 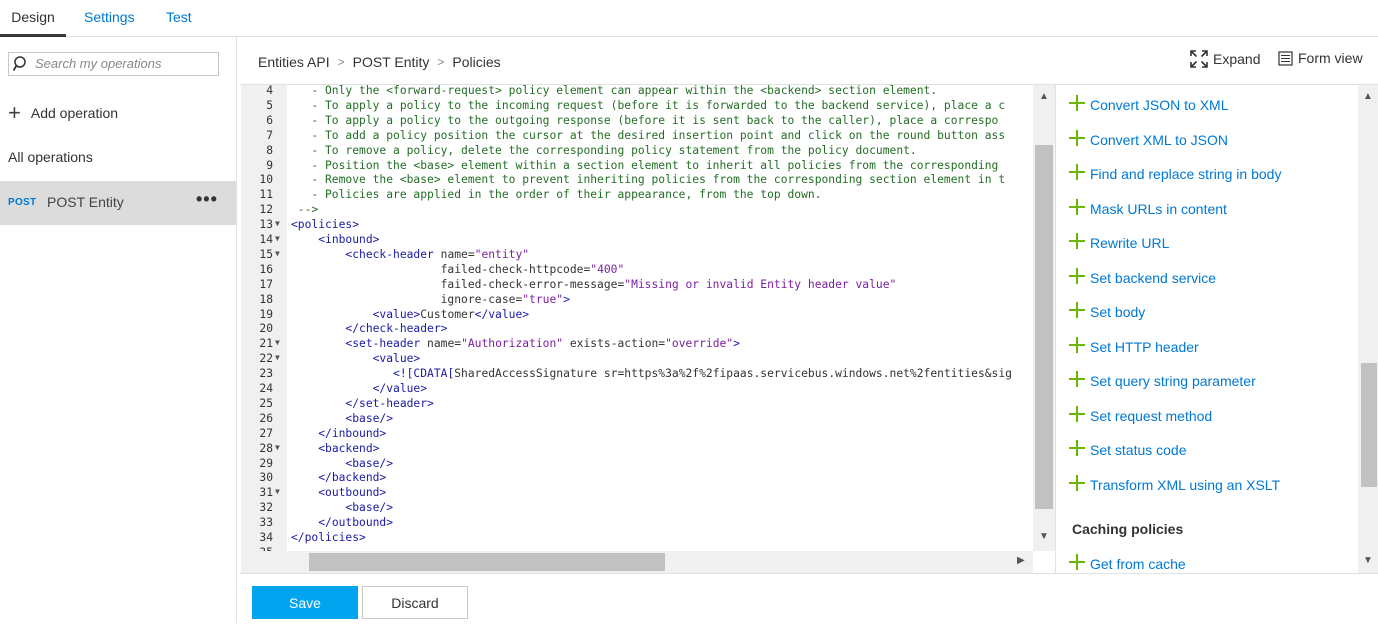 I want to click on code-line: 29 <base/>, so click(x=637, y=463).